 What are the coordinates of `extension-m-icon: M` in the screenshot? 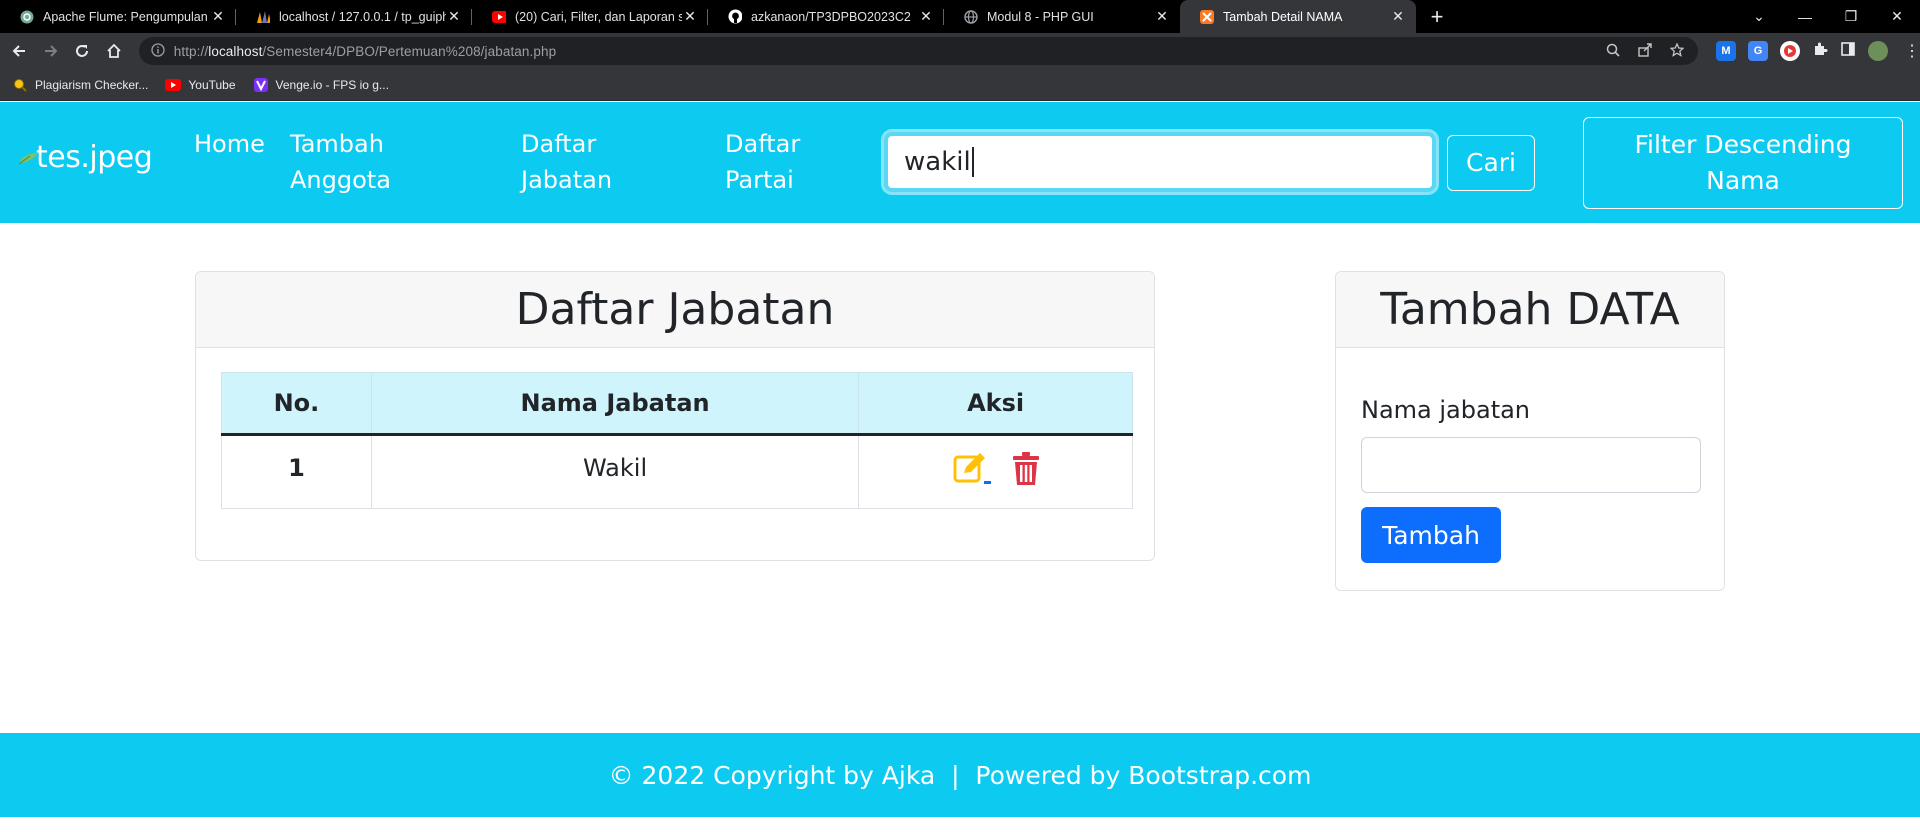 It's located at (1725, 51).